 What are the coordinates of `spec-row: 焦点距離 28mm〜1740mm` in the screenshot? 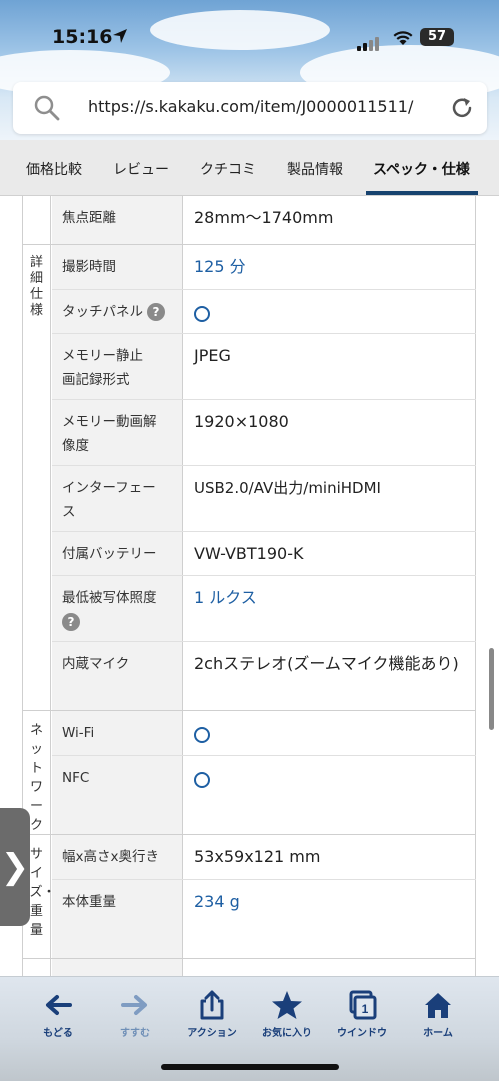 It's located at (264, 220).